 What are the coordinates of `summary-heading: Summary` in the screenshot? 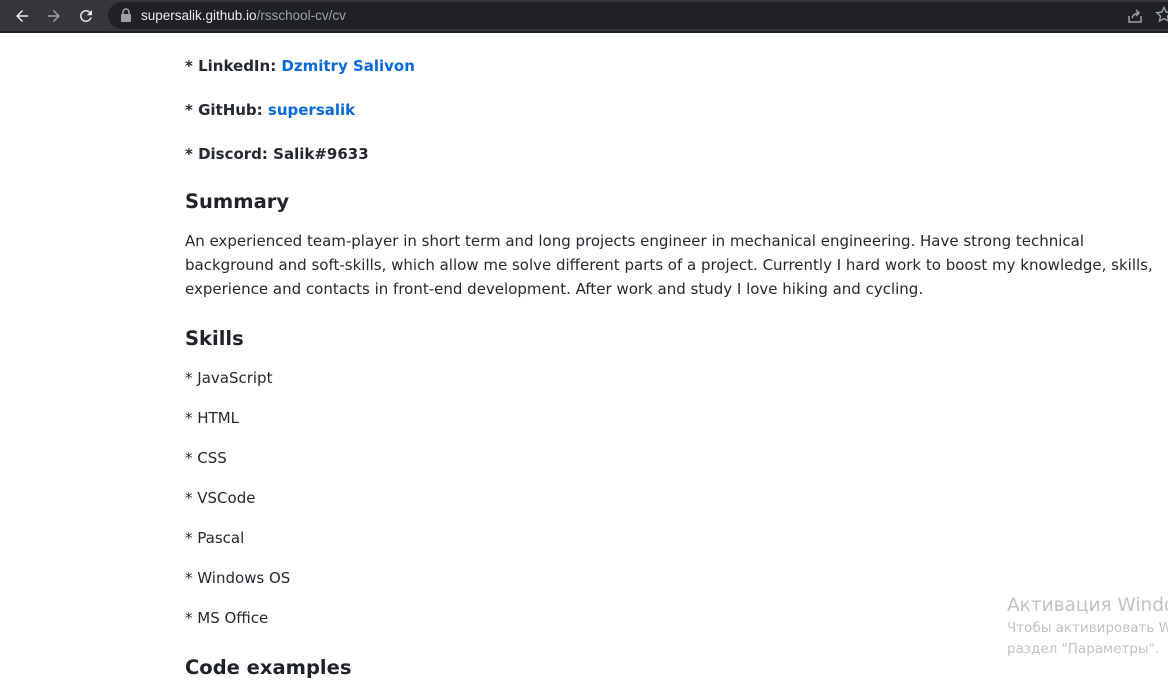 It's located at (237, 201).